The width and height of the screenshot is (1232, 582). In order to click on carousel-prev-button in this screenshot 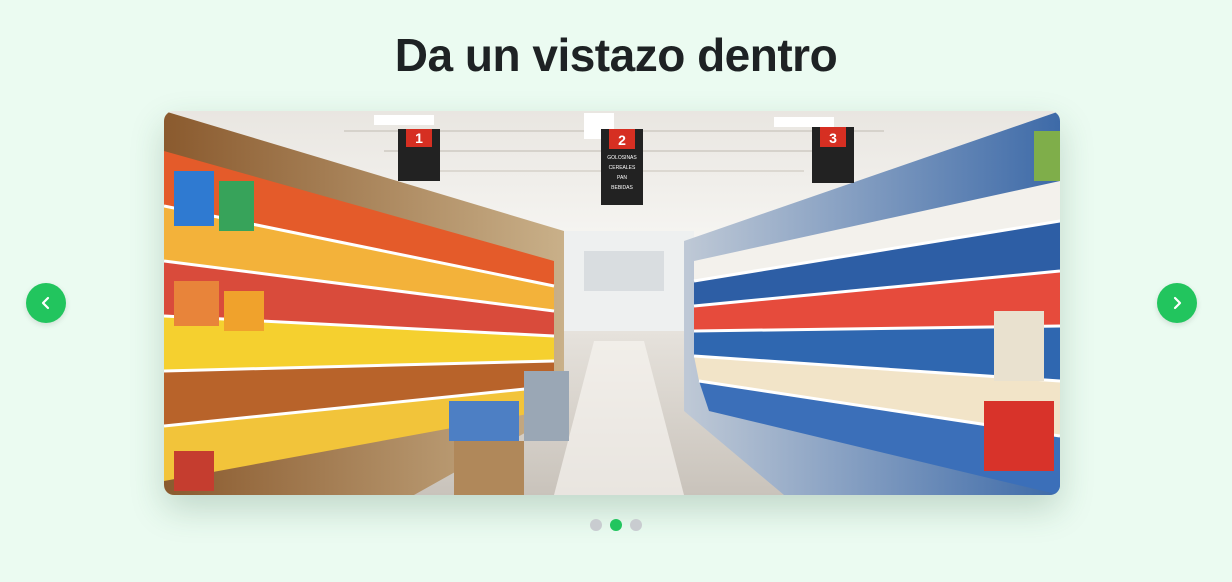, I will do `click(46, 303)`.